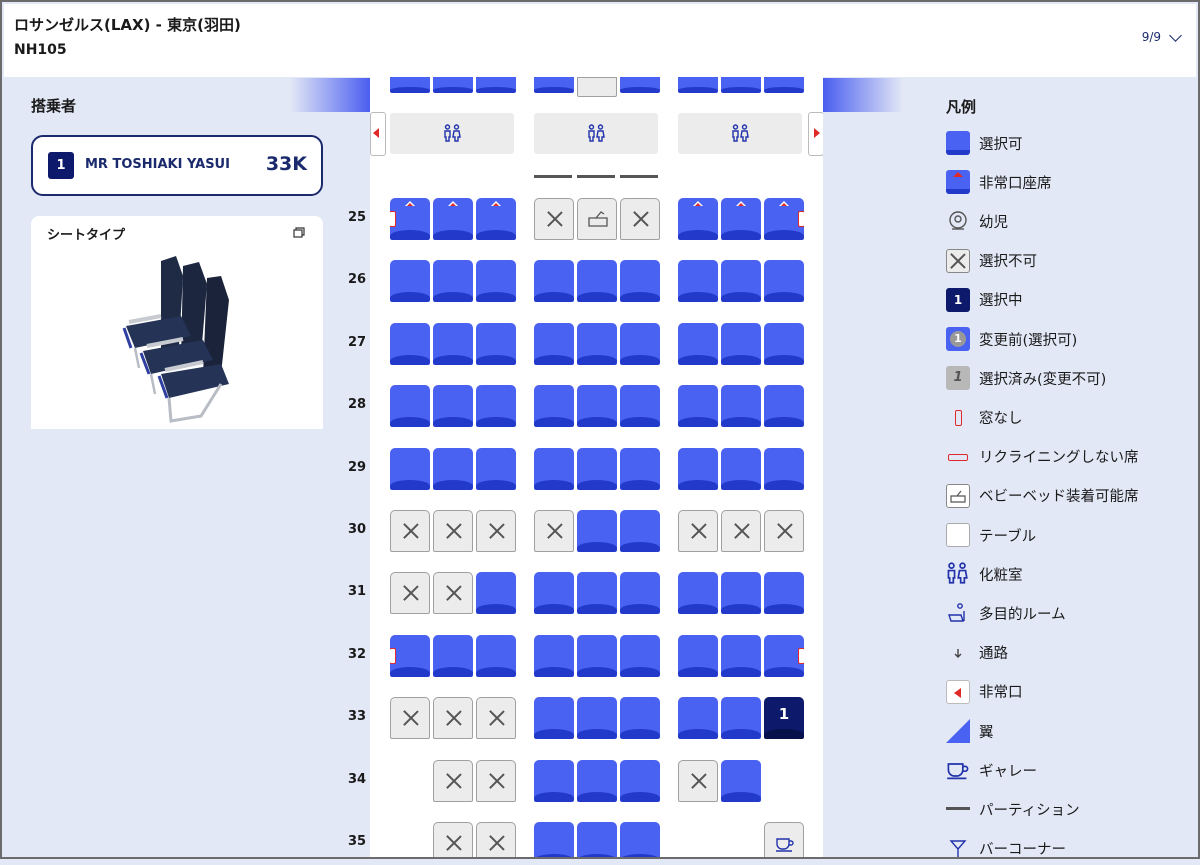 Image resolution: width=1200 pixels, height=865 pixels. What do you see at coordinates (1162, 36) in the screenshot?
I see `segment-selector: 9/9` at bounding box center [1162, 36].